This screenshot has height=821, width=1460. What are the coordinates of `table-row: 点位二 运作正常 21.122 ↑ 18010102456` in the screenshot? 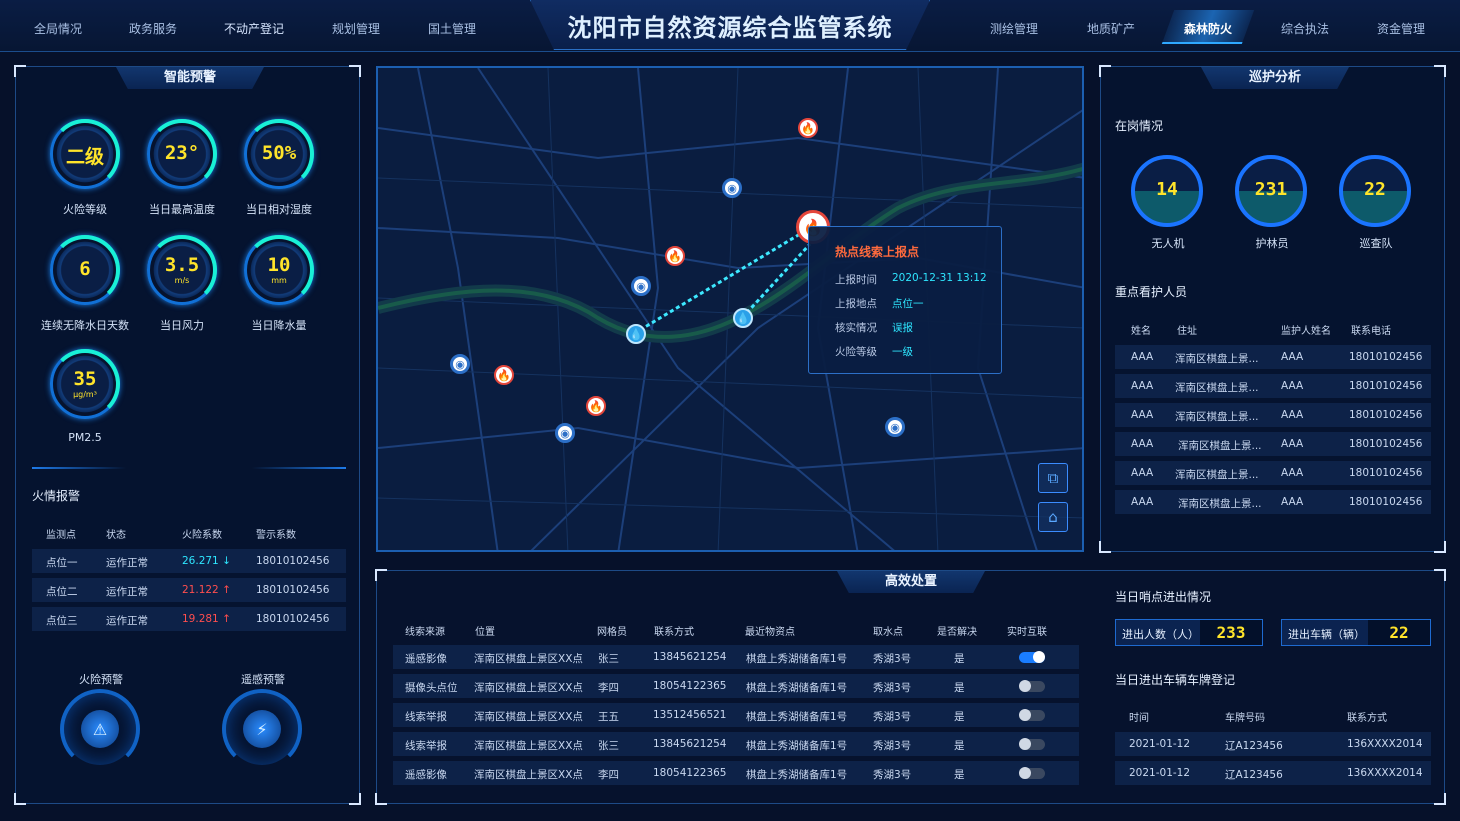 It's located at (189, 590).